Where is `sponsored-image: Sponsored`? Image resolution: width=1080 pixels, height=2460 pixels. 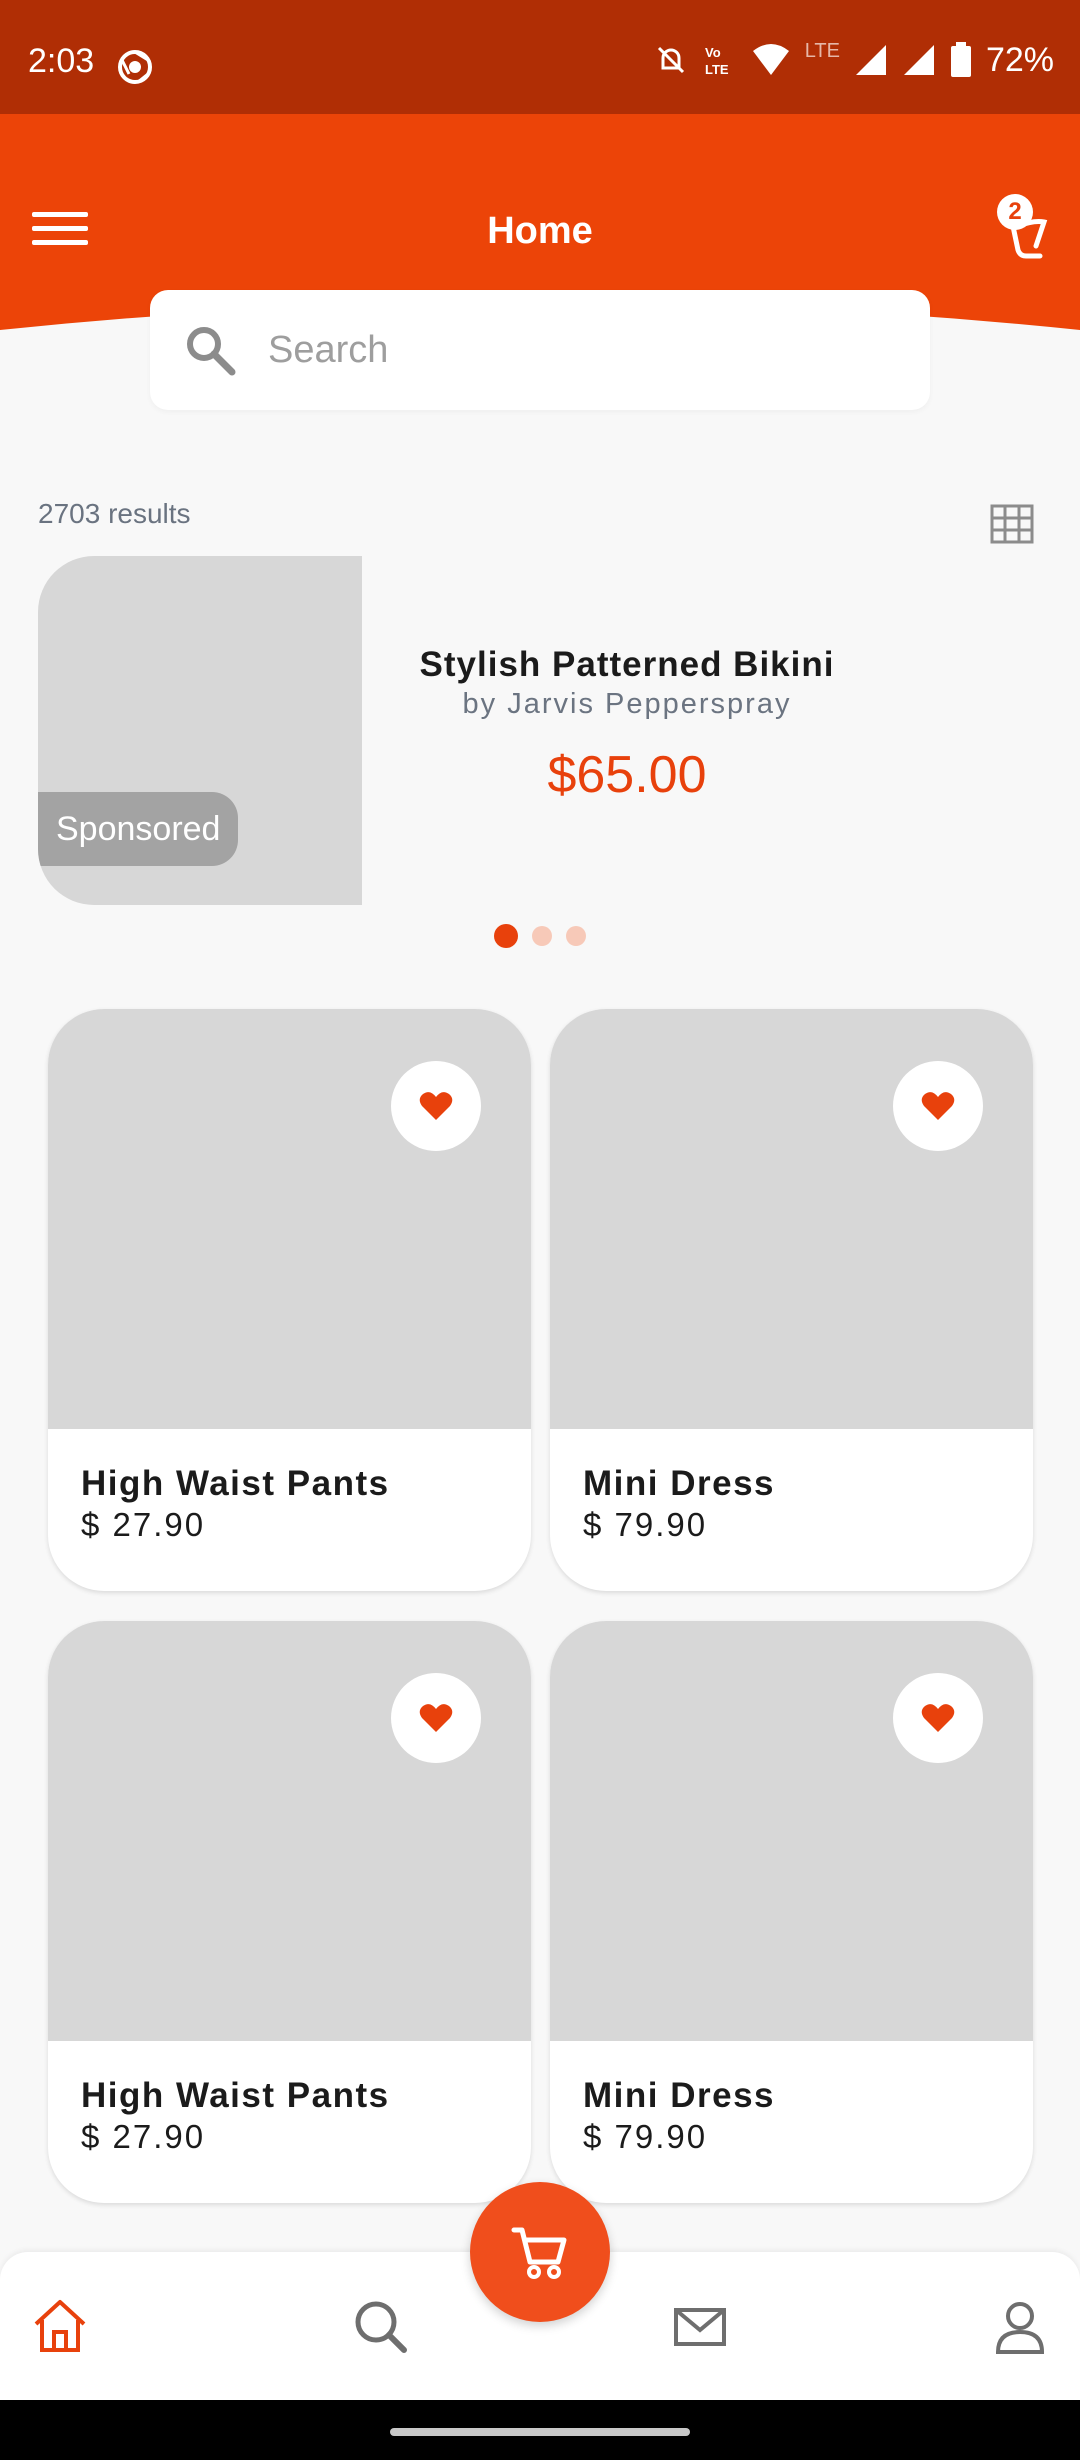 sponsored-image: Sponsored is located at coordinates (200, 730).